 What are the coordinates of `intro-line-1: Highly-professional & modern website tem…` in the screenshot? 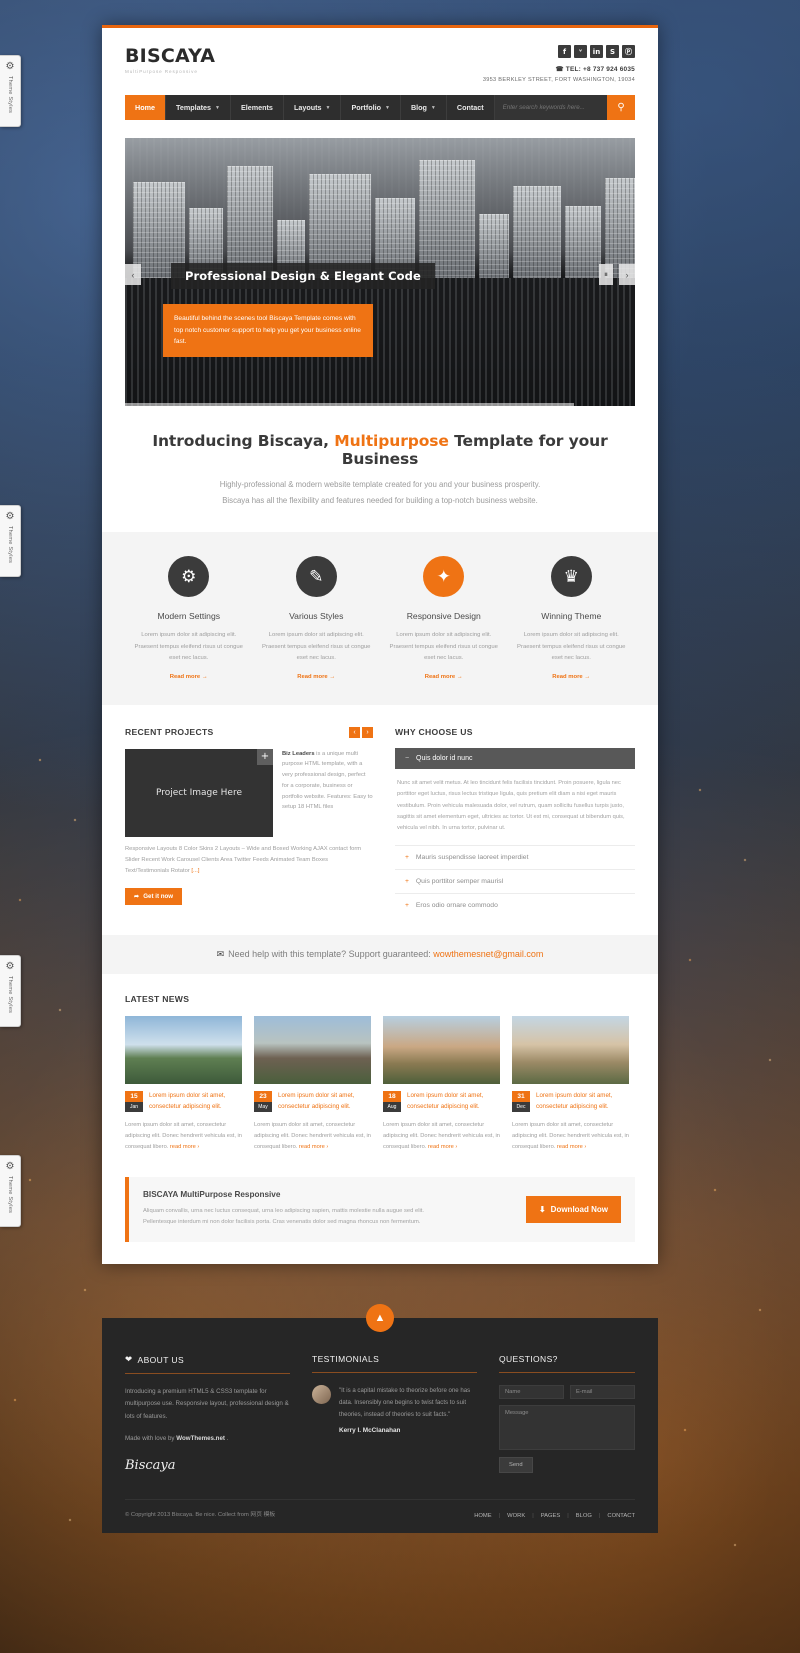 It's located at (380, 484).